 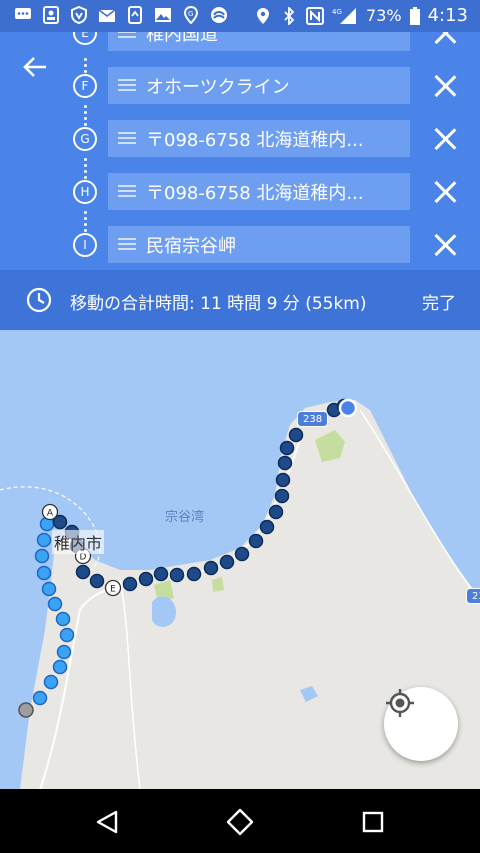 What do you see at coordinates (113, 590) in the screenshot?
I see `marker-e-label: E` at bounding box center [113, 590].